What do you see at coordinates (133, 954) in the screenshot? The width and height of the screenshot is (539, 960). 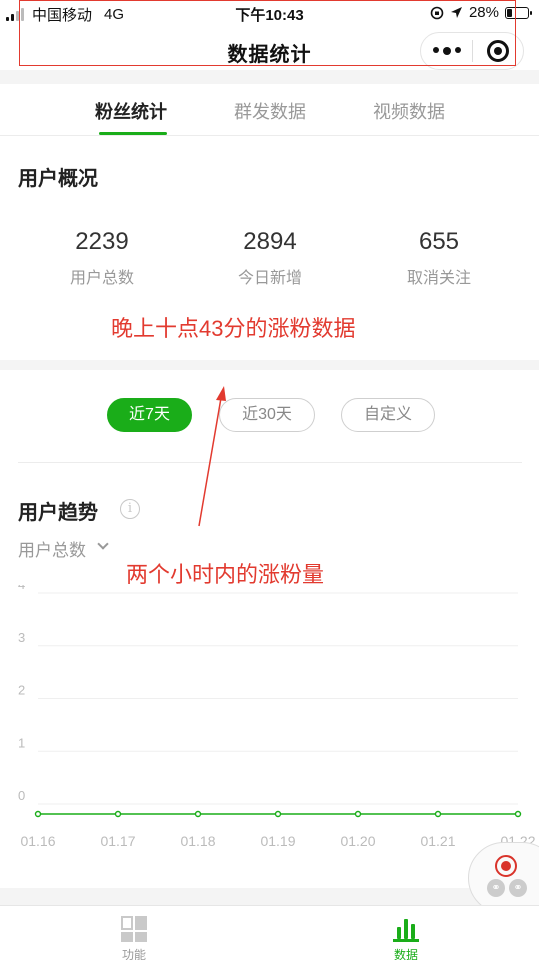 I see `bottom-tab-label: 功能` at bounding box center [133, 954].